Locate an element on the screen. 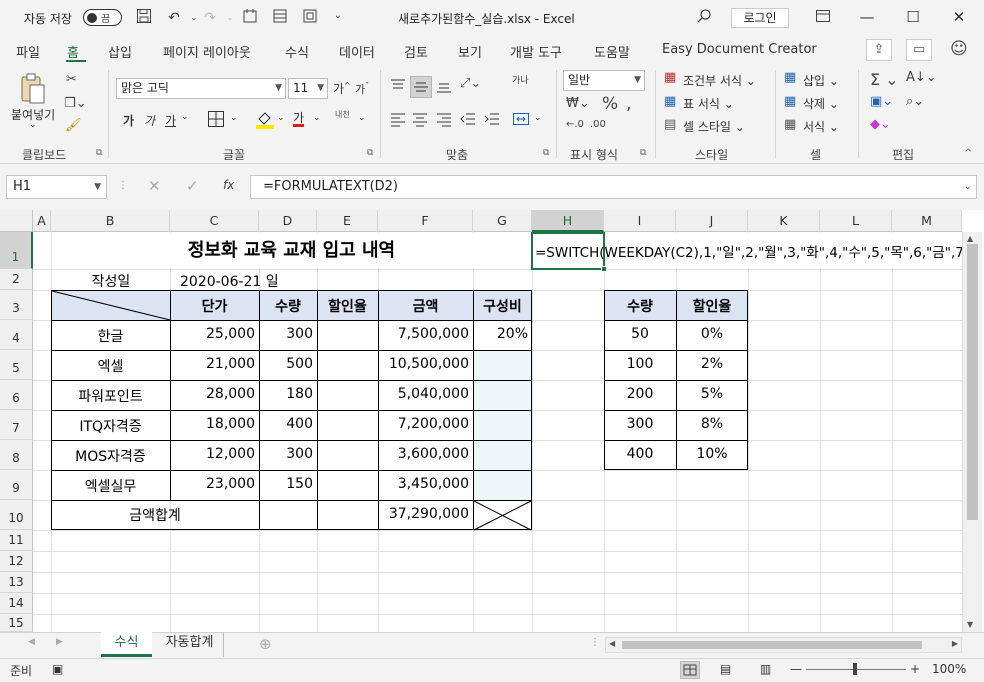 The width and height of the screenshot is (984, 682). sort-filter-icon: A↓⌄ is located at coordinates (921, 77).